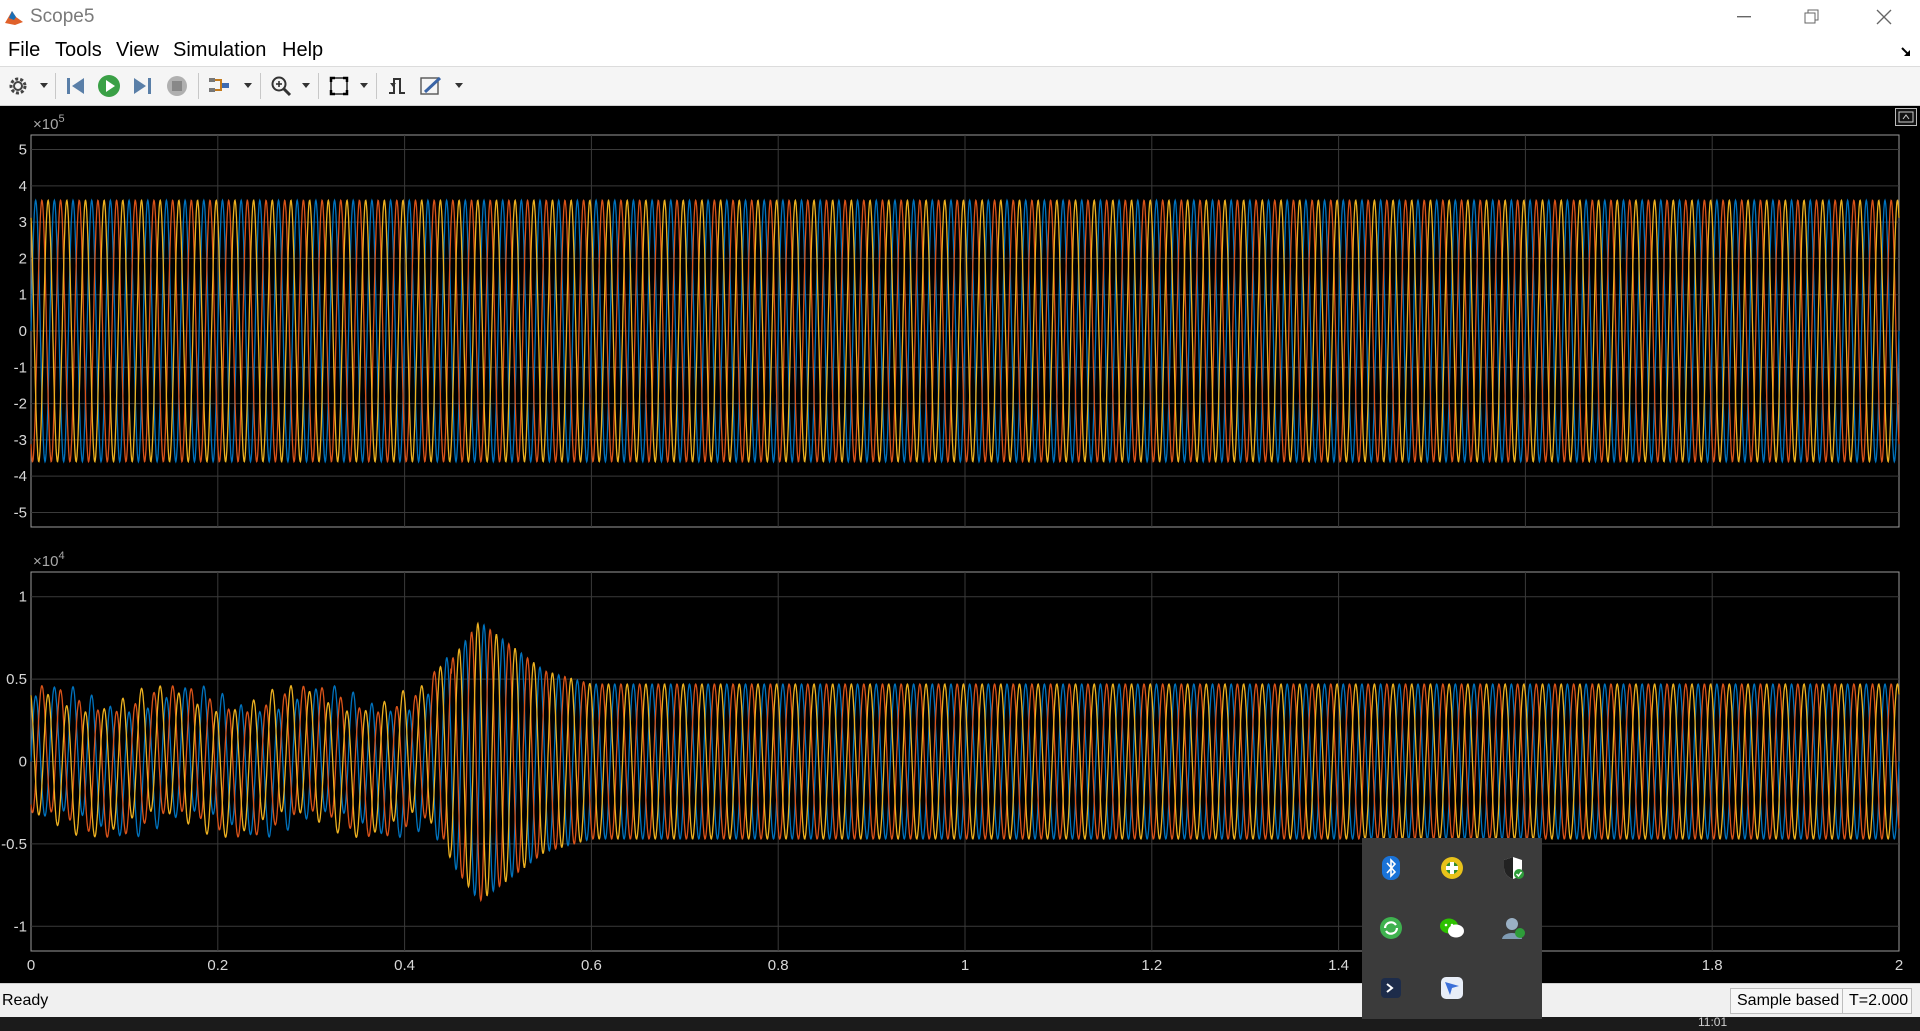 The width and height of the screenshot is (1920, 1031). Describe the element at coordinates (1877, 1001) in the screenshot. I see `status-time: T=2.000` at that location.